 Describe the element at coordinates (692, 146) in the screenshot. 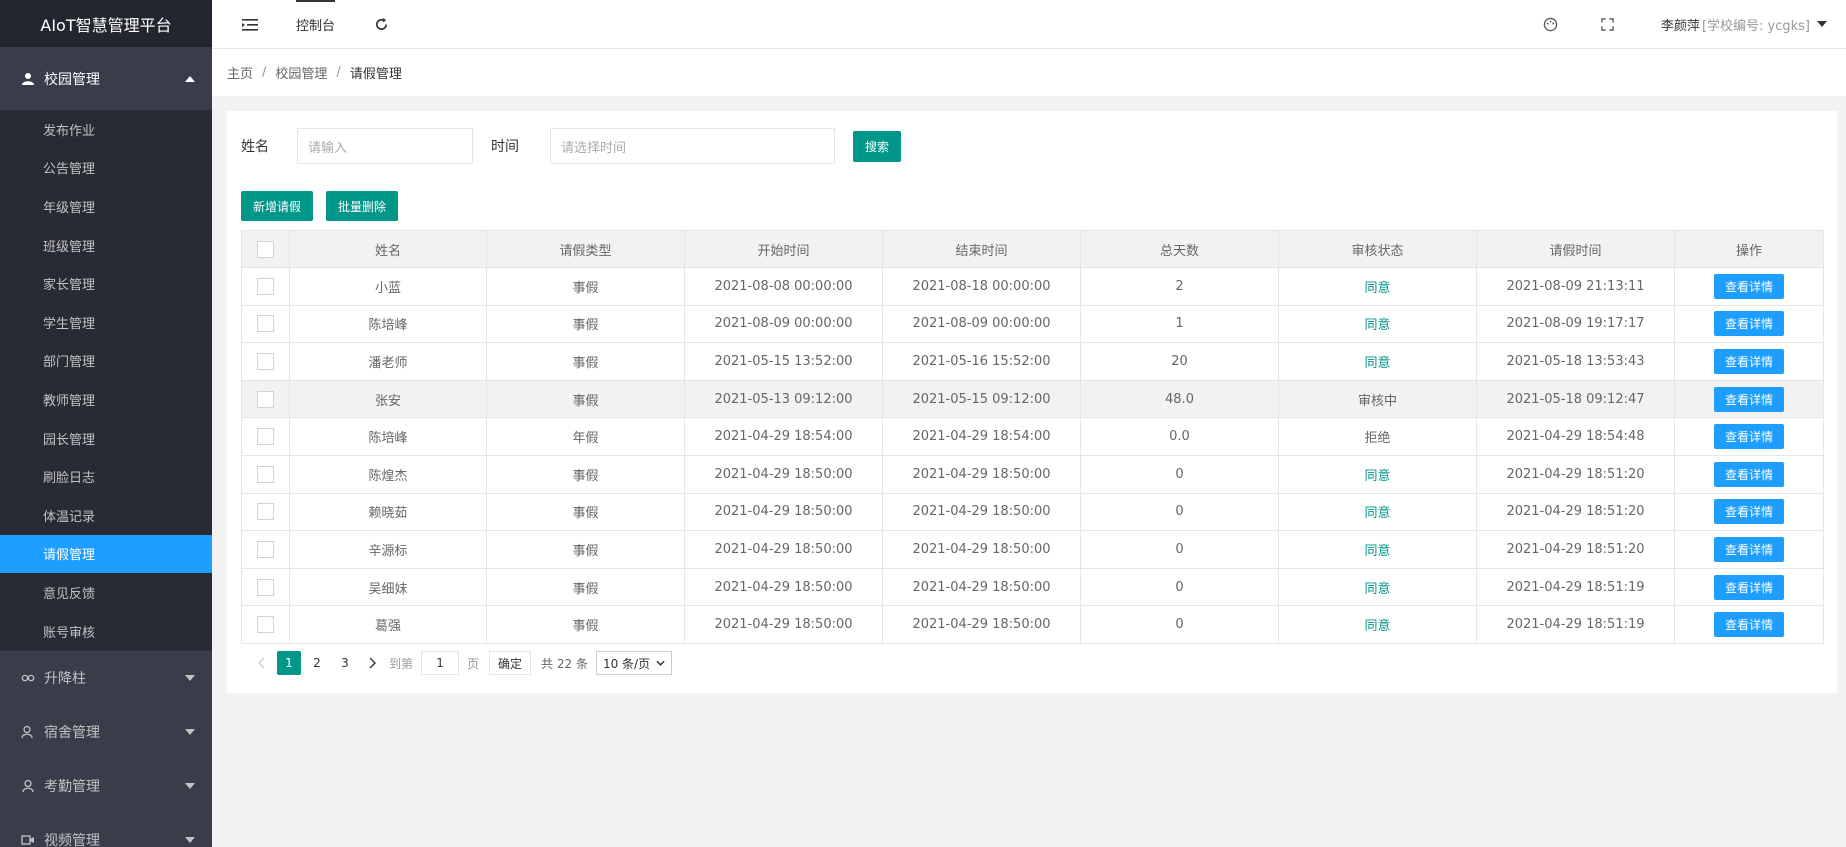

I see `time-picker-input: 请选择时间` at that location.